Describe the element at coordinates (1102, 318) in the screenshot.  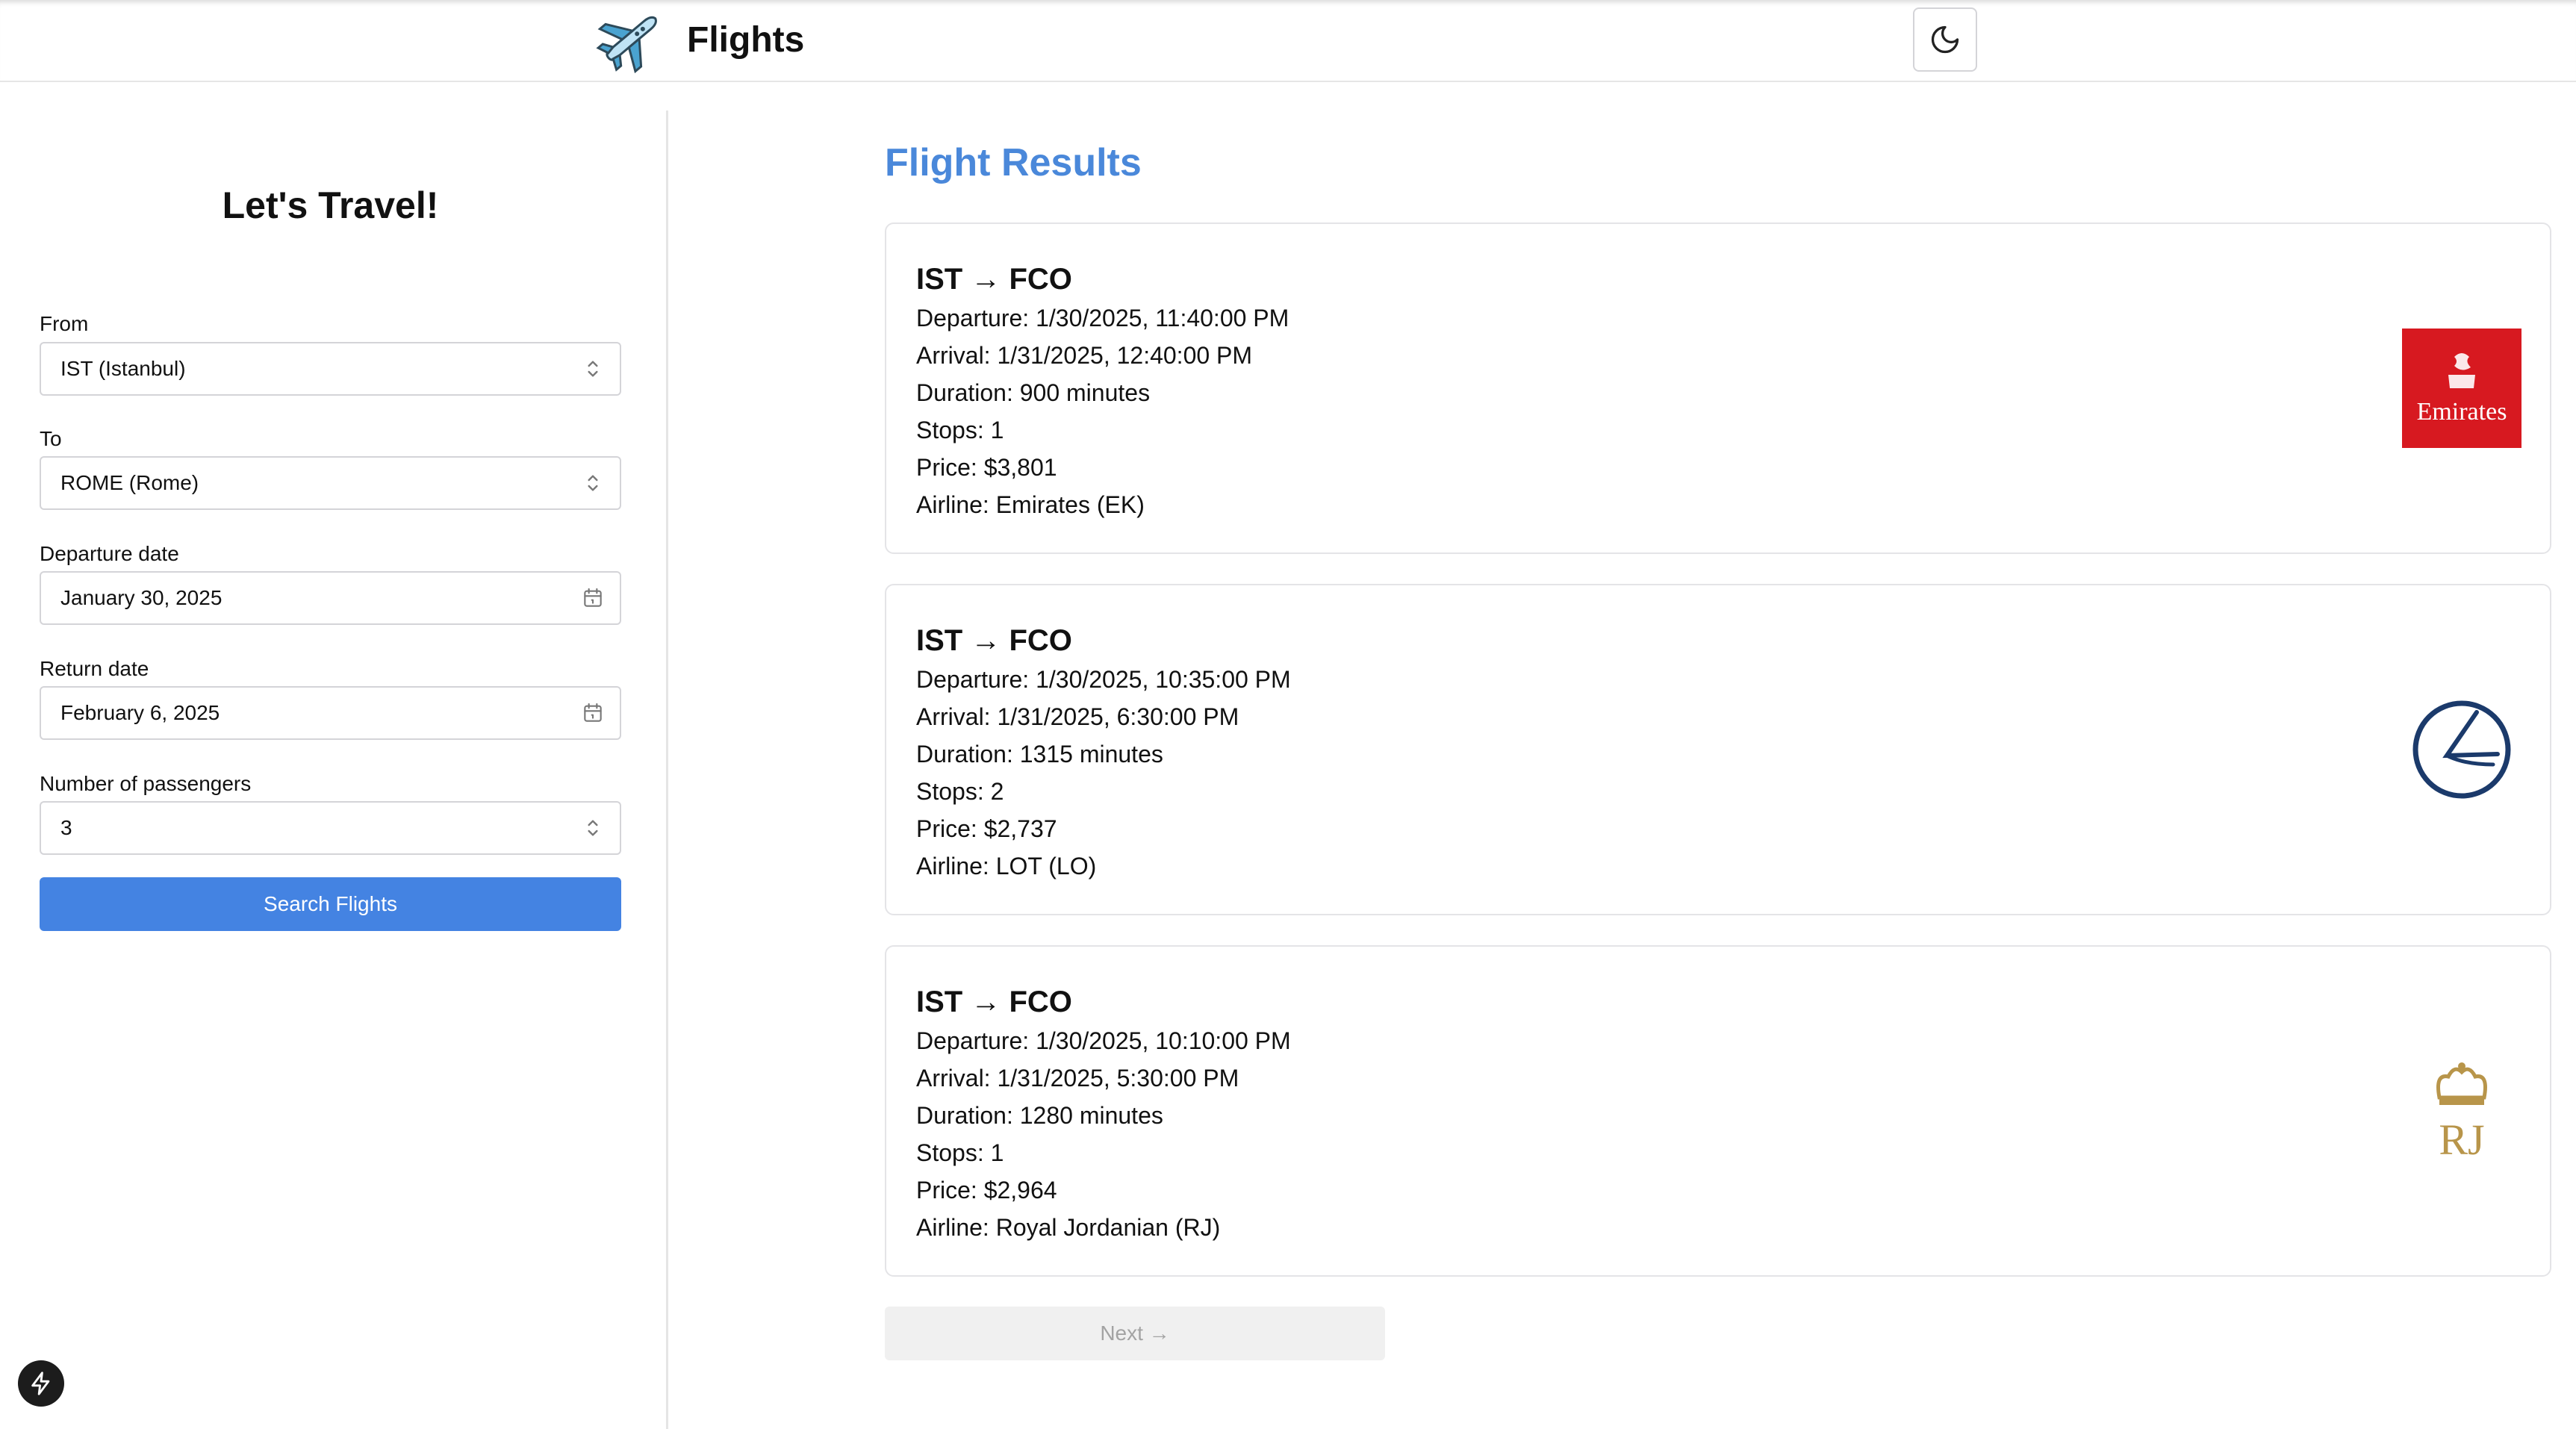
I see `flight-departure: Departure: 1/30/2025, 11:40:00 PM` at that location.